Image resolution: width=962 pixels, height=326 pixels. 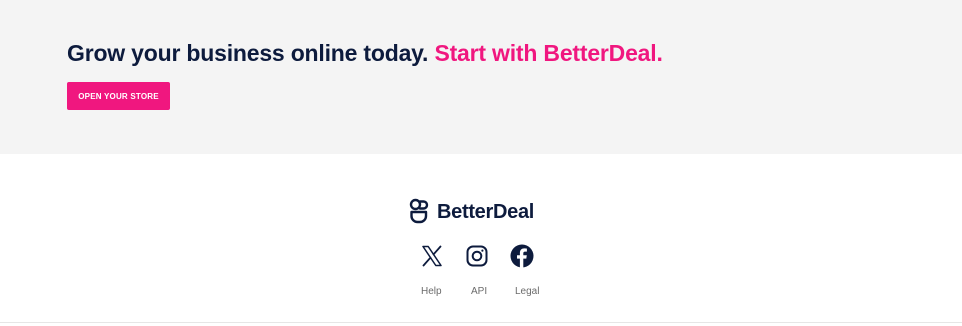 I want to click on x-link, so click(x=432, y=256).